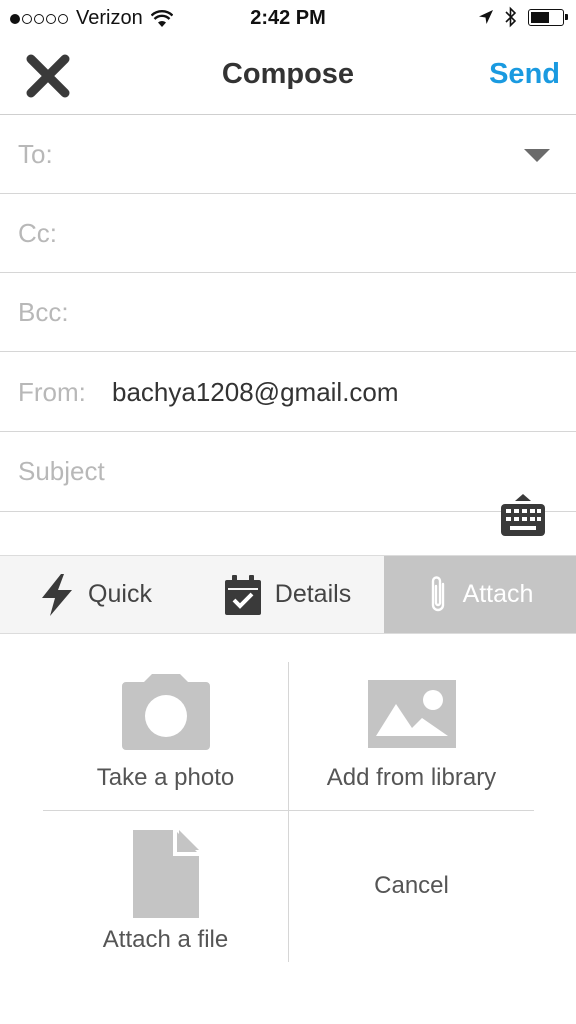 The width and height of the screenshot is (576, 1024). What do you see at coordinates (288, 154) in the screenshot?
I see `to-field: To:` at bounding box center [288, 154].